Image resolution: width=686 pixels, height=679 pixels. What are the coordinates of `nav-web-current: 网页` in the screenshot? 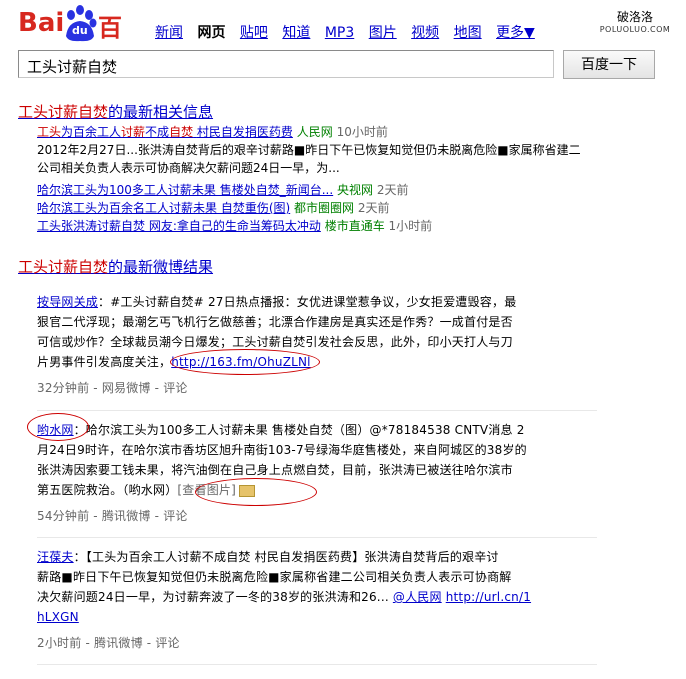 It's located at (211, 33).